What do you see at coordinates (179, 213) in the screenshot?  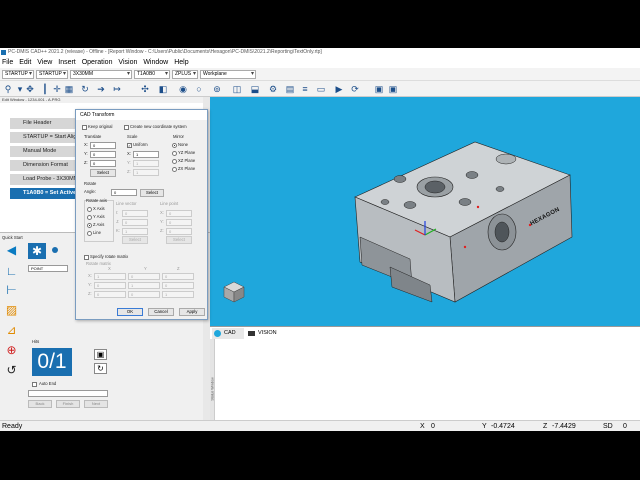 I see `lp-x-input: 0` at bounding box center [179, 213].